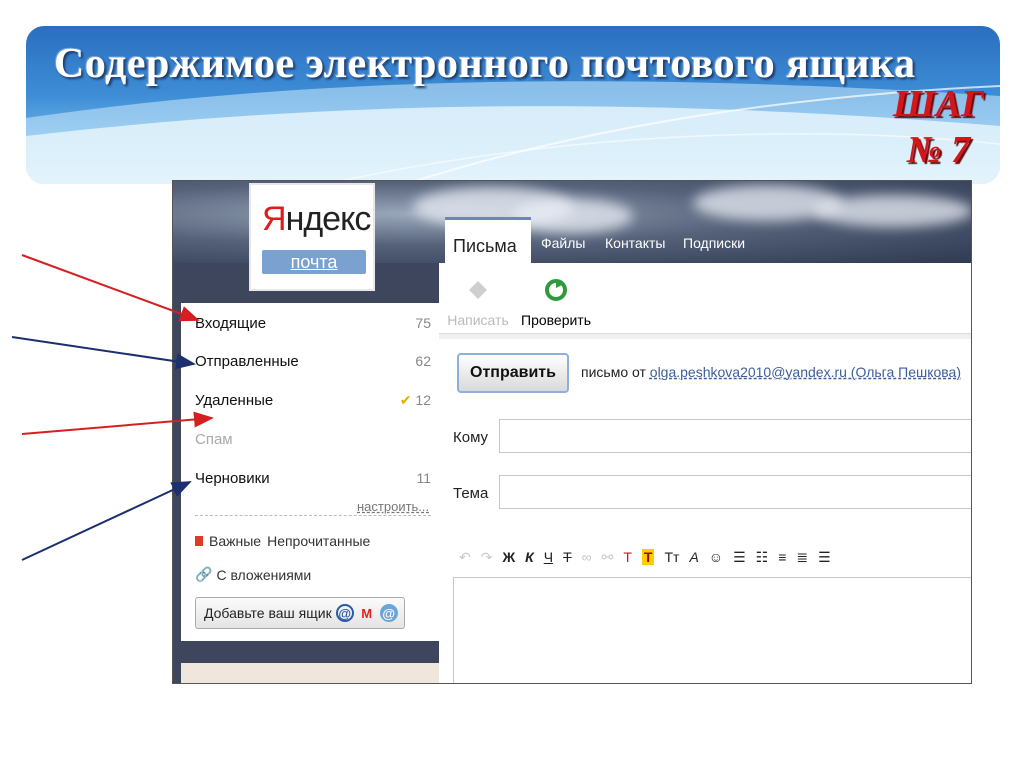  I want to click on folder-count: 12, so click(423, 399).